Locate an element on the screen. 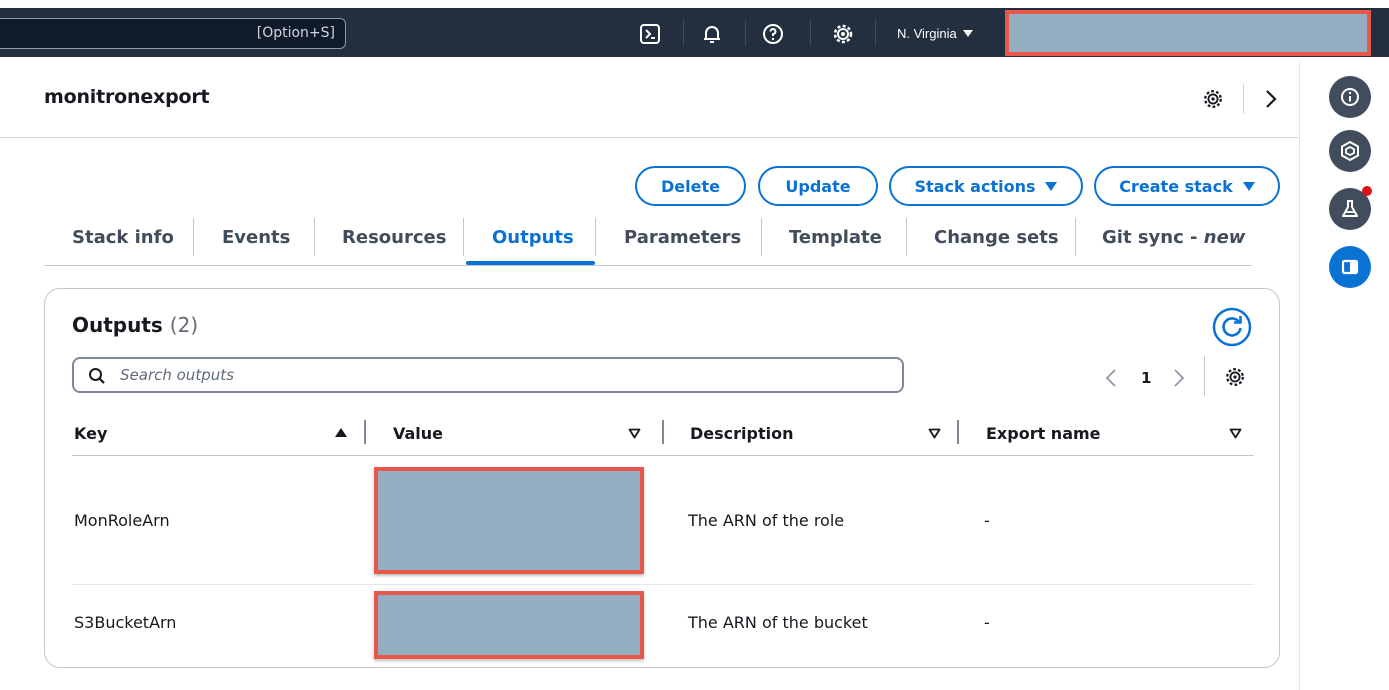 The image size is (1389, 690). create-stack-label: Create stack is located at coordinates (1176, 186).